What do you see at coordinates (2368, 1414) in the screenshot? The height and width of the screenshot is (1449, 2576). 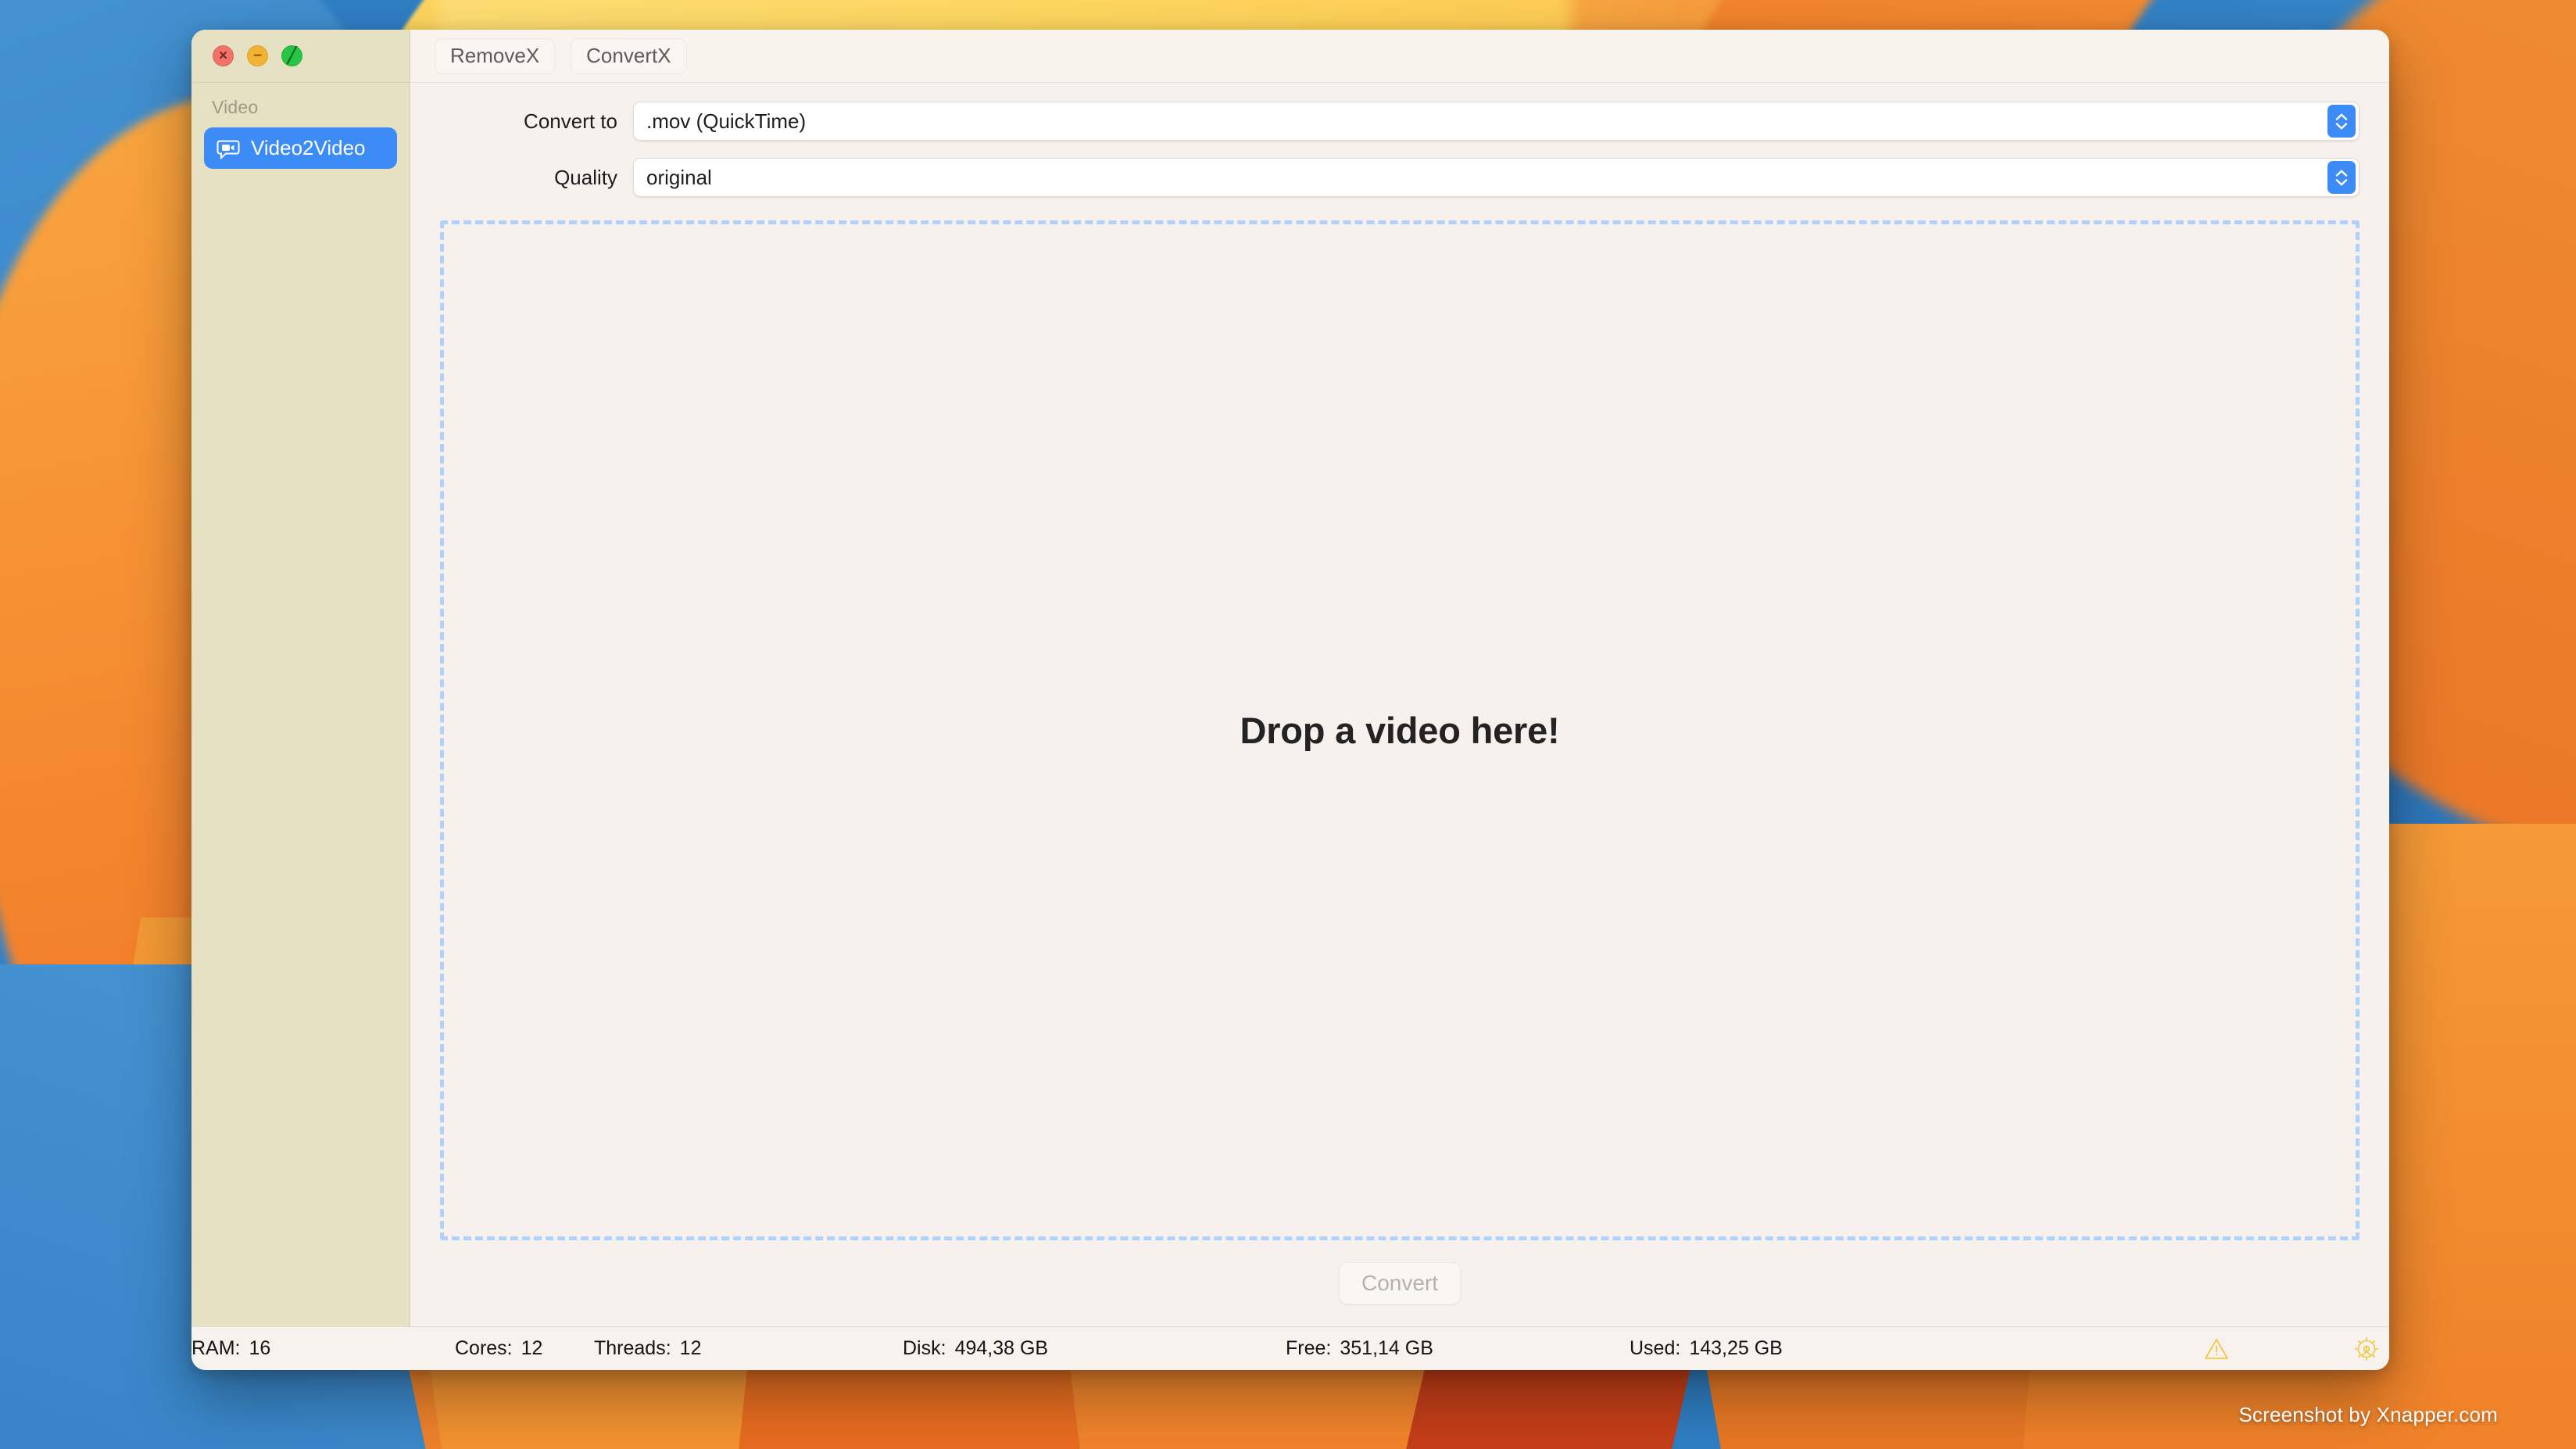 I see `xnapper-watermark: Screenshot by Xnapper.com` at bounding box center [2368, 1414].